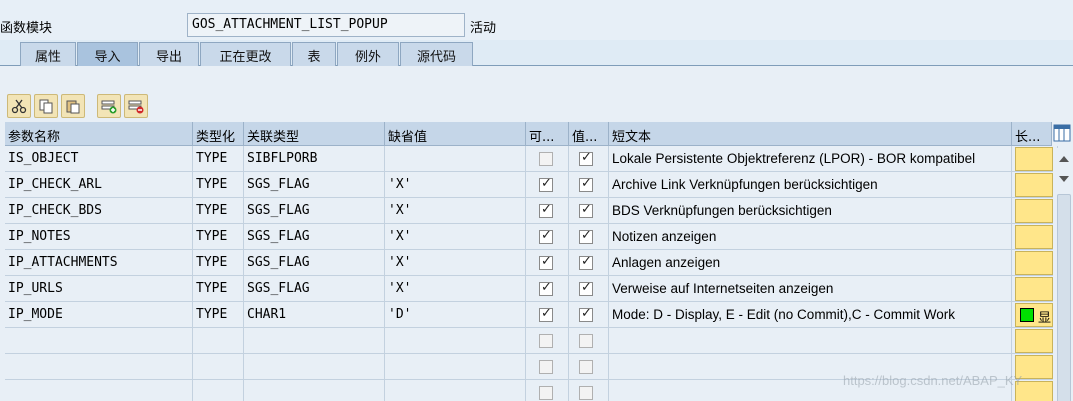  I want to click on paste-icon, so click(73, 106).